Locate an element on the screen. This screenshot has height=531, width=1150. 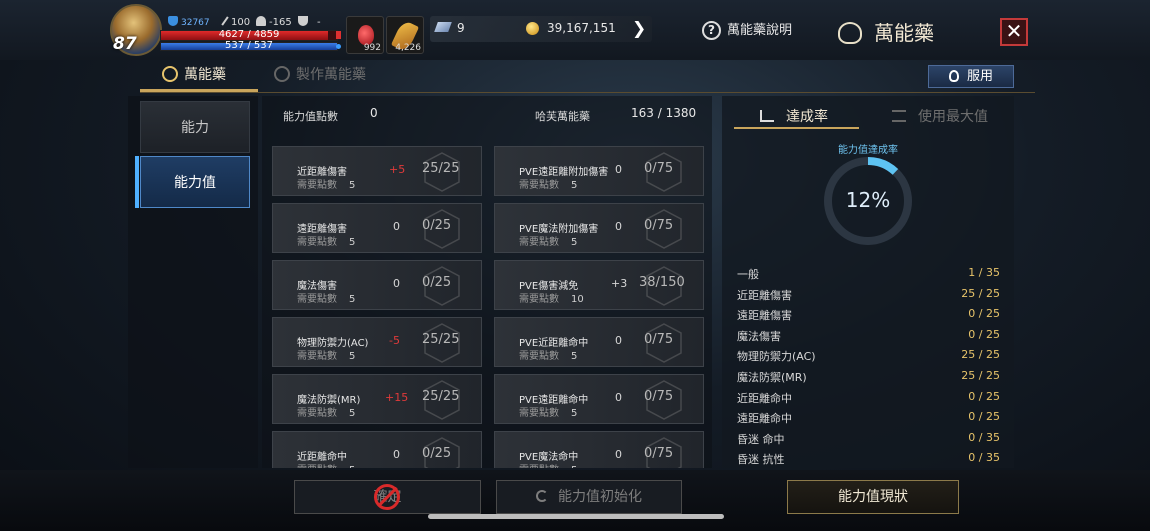
red-potion-icon is located at coordinates (366, 35).